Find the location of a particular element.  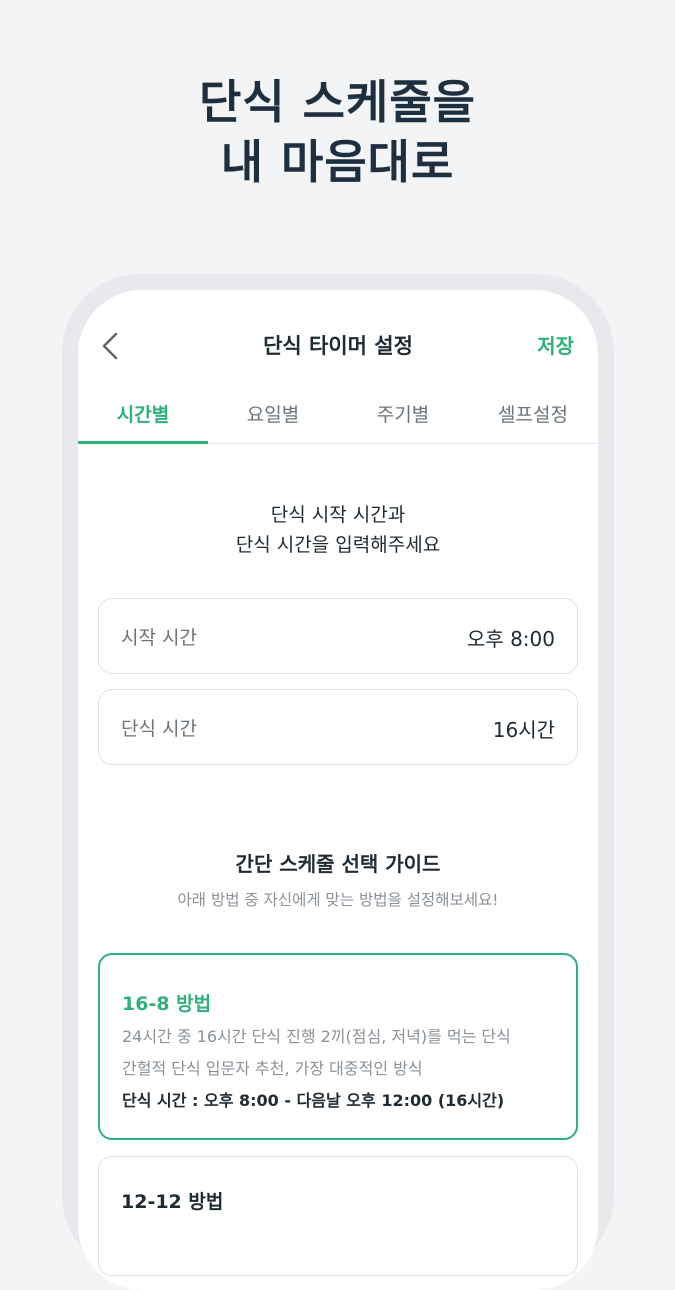

card-desc-line-1: 24시간 중 16시간 단식 진행 2끼(점심, 저녁)를 먹는 단식 is located at coordinates (316, 1036).